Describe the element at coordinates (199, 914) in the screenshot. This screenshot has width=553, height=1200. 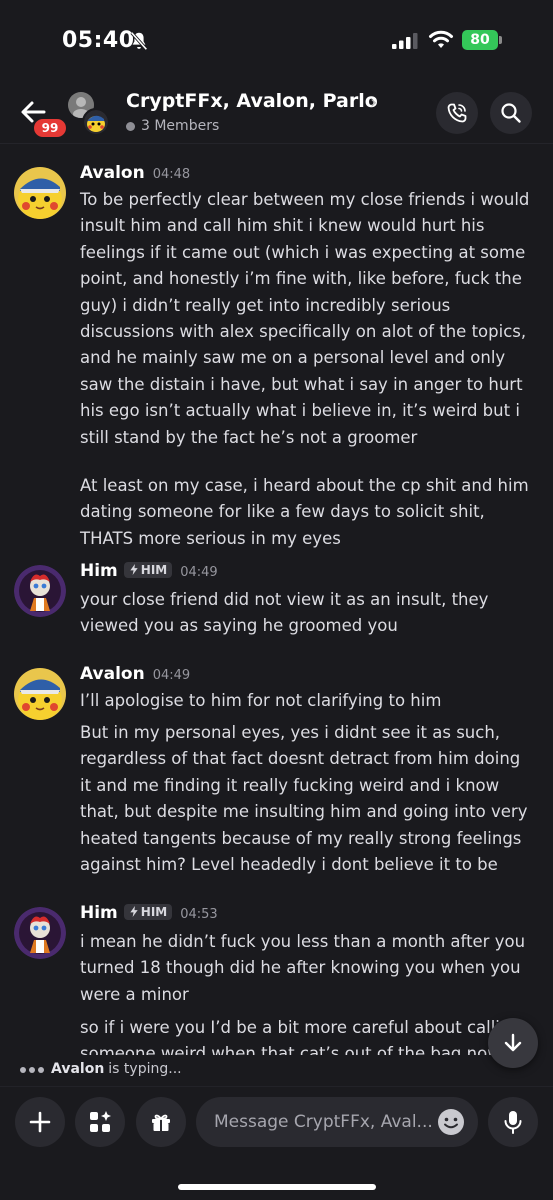
I see `message-timestamp: 04:53` at that location.